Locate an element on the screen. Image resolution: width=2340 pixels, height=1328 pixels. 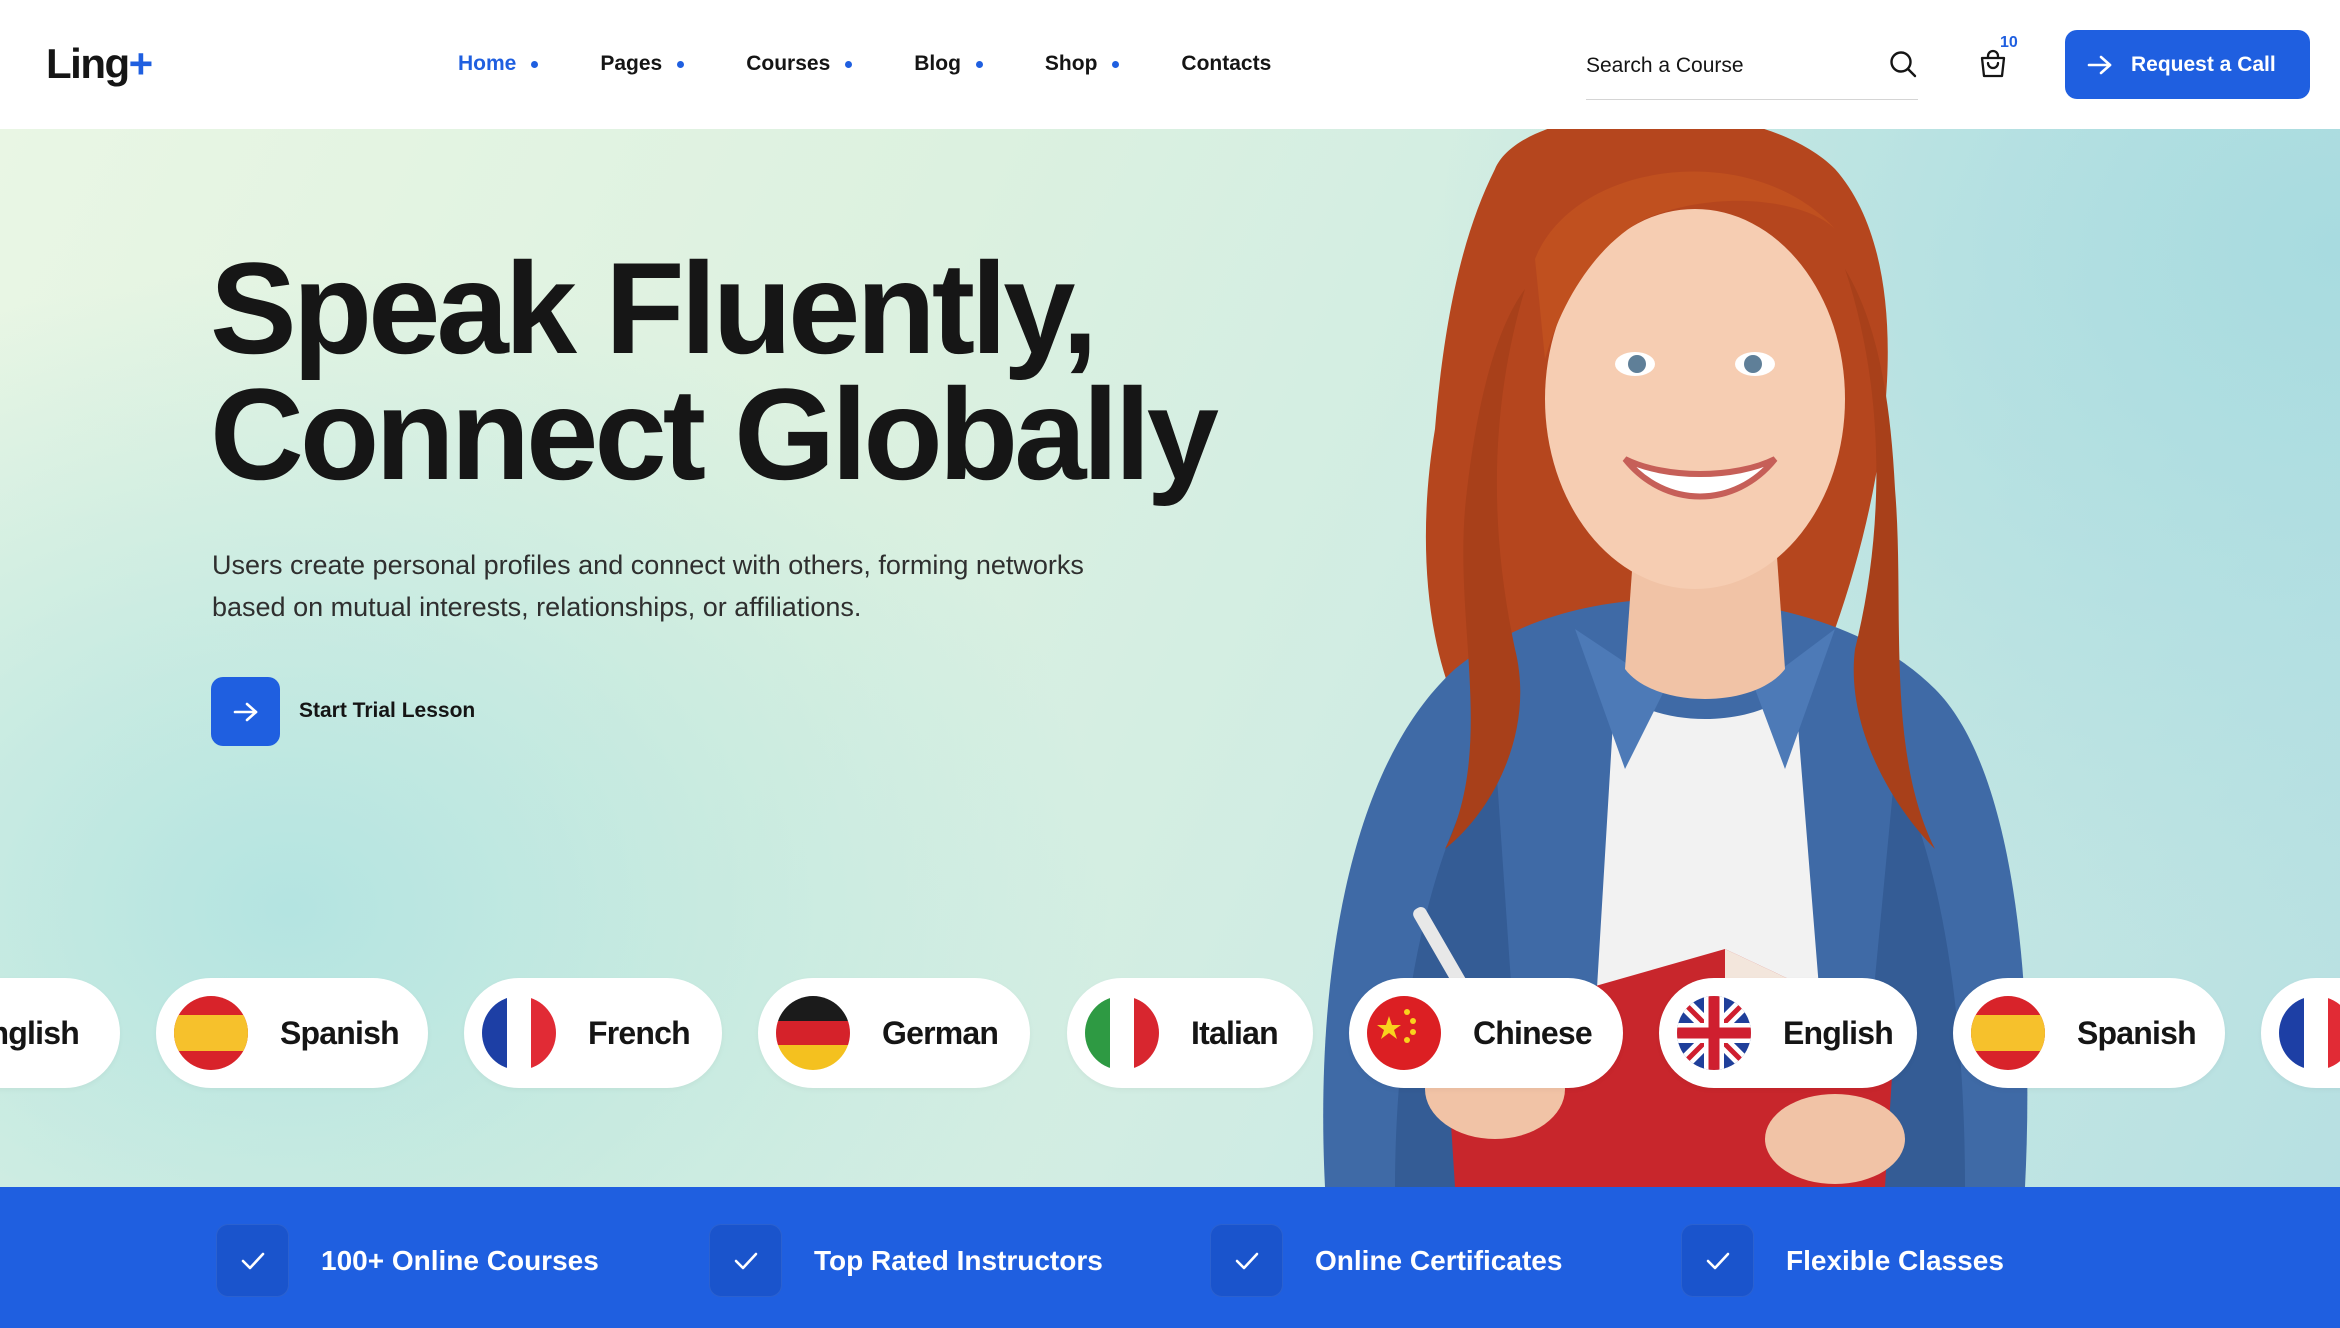
language-chip-german: German is located at coordinates (894, 1033).